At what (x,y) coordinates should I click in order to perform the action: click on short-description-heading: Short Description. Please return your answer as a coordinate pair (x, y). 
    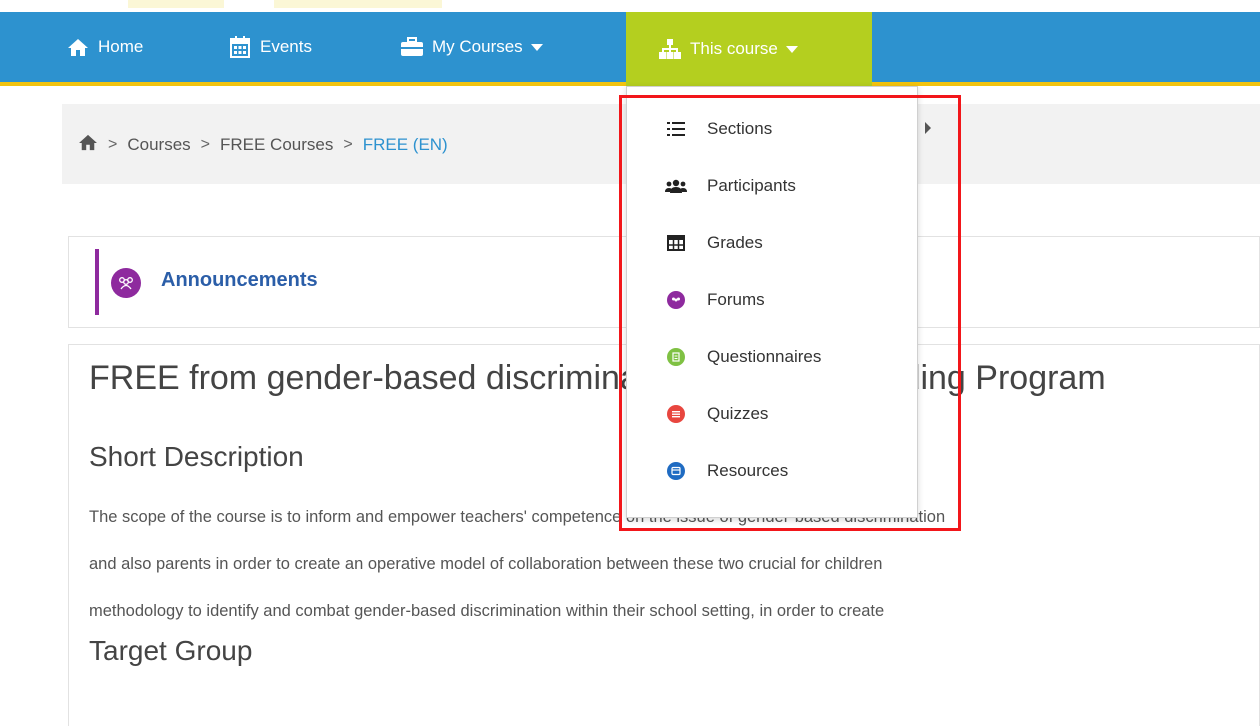
    Looking at the image, I should click on (196, 456).